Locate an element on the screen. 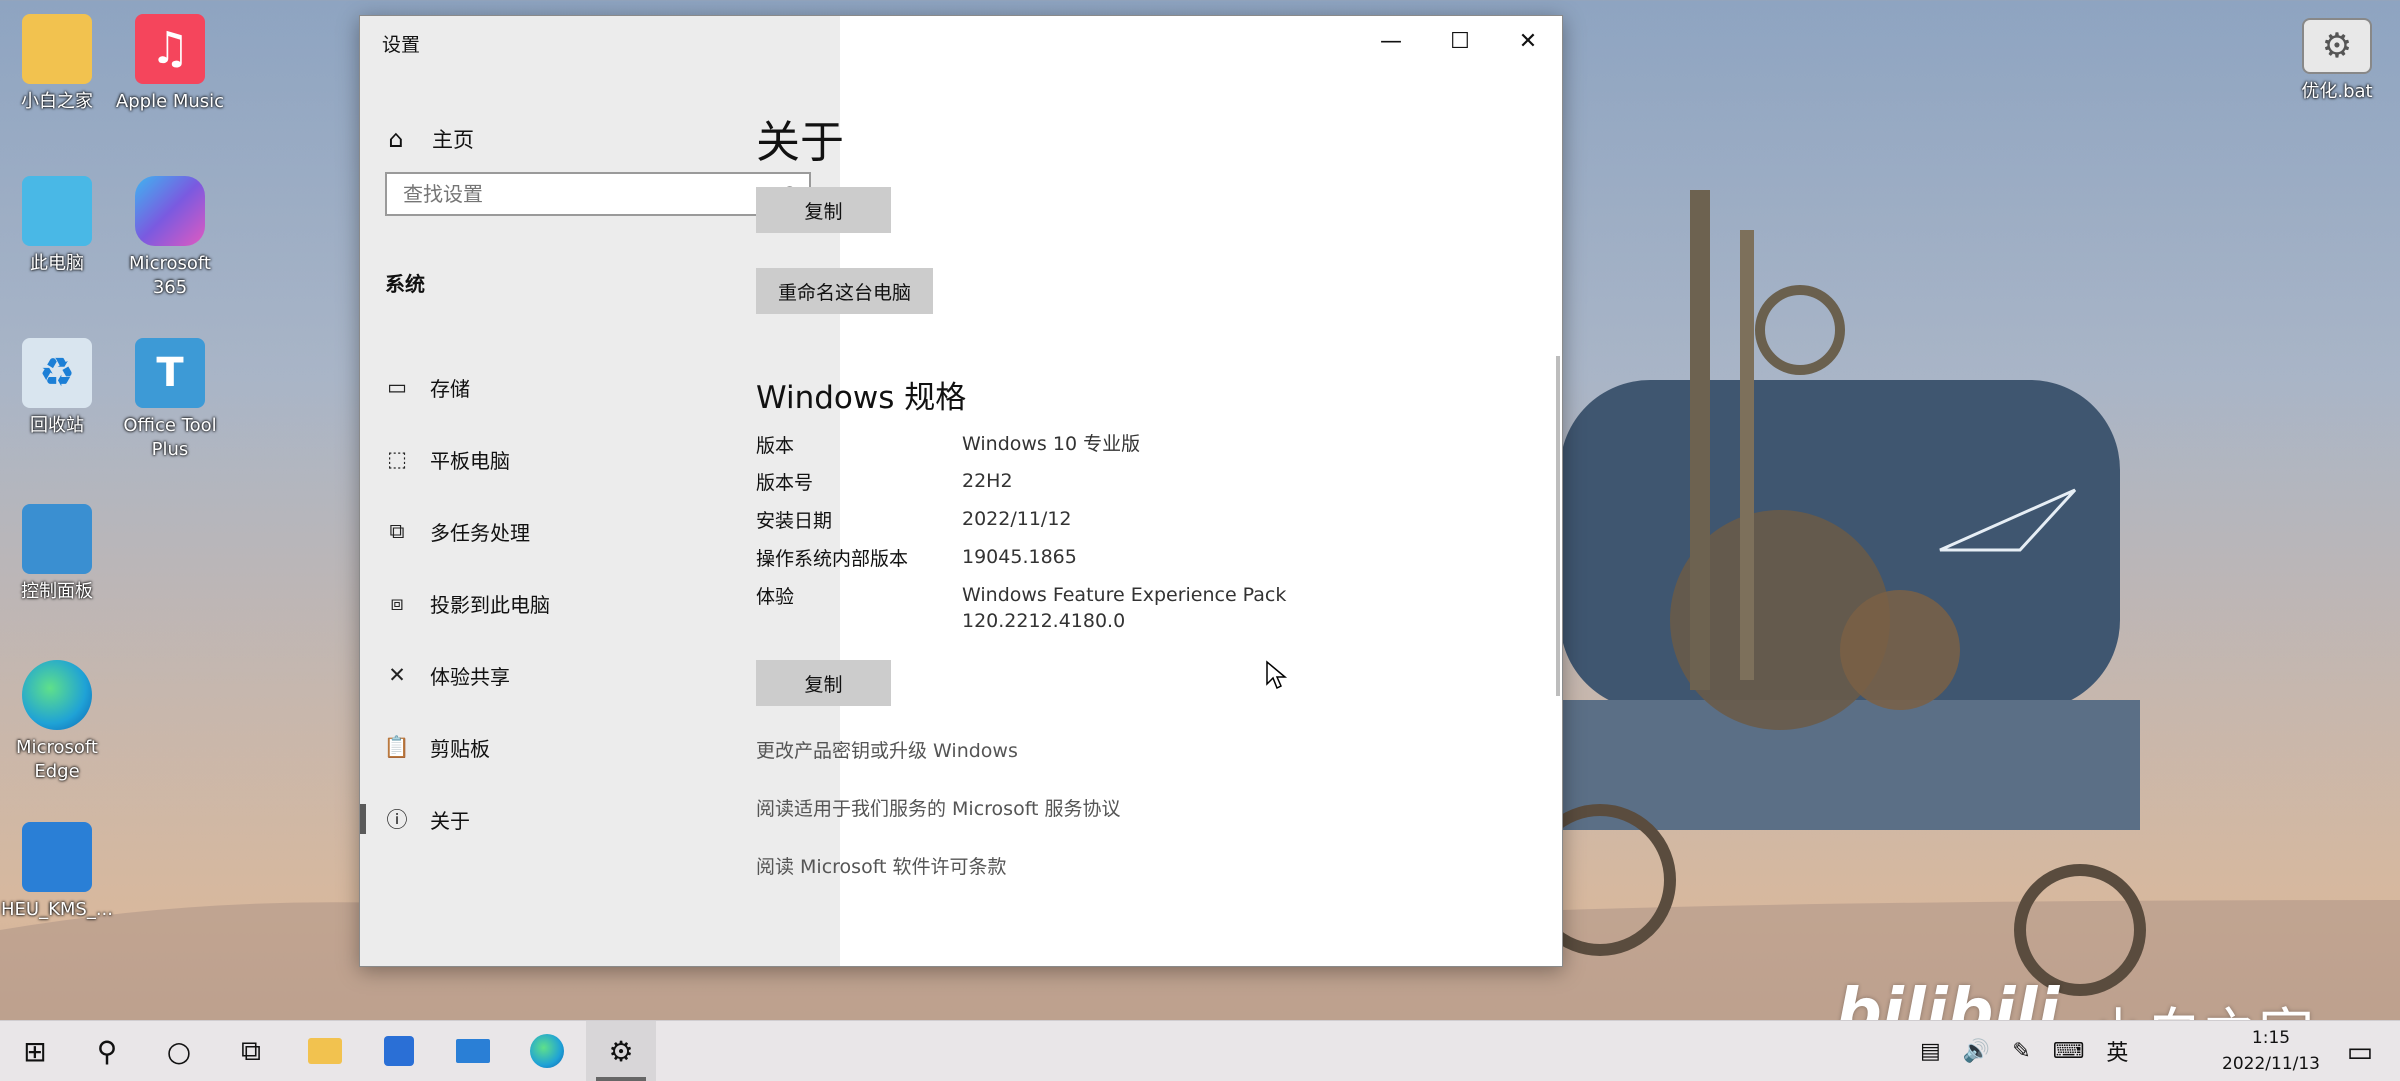 This screenshot has height=1081, width=2400. project-icon: ⧈ is located at coordinates (397, 602).